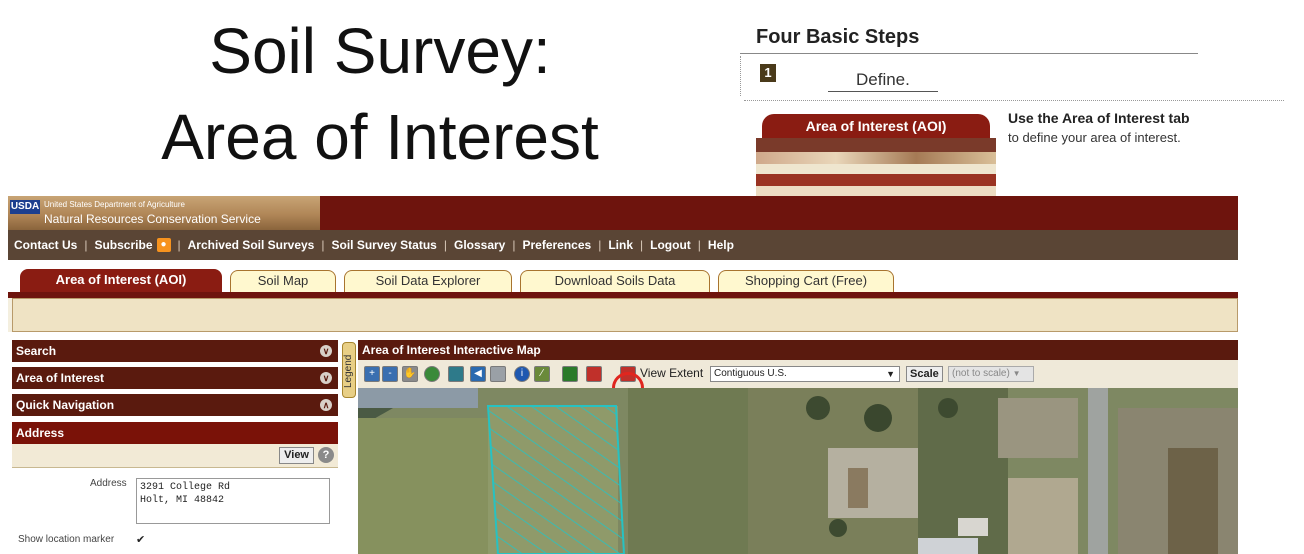 The height and width of the screenshot is (554, 1304). I want to click on tab-soil-map: Soil Map, so click(283, 281).